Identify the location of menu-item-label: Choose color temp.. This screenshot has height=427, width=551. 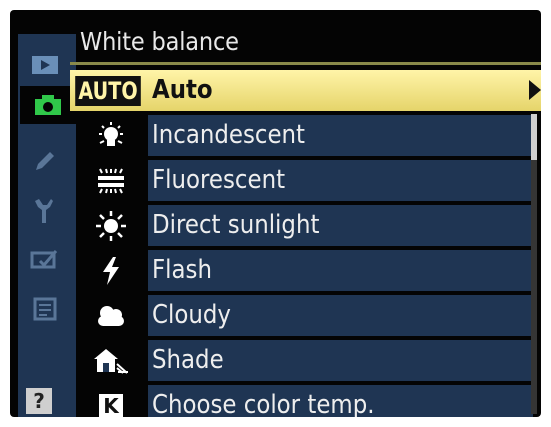
(263, 403).